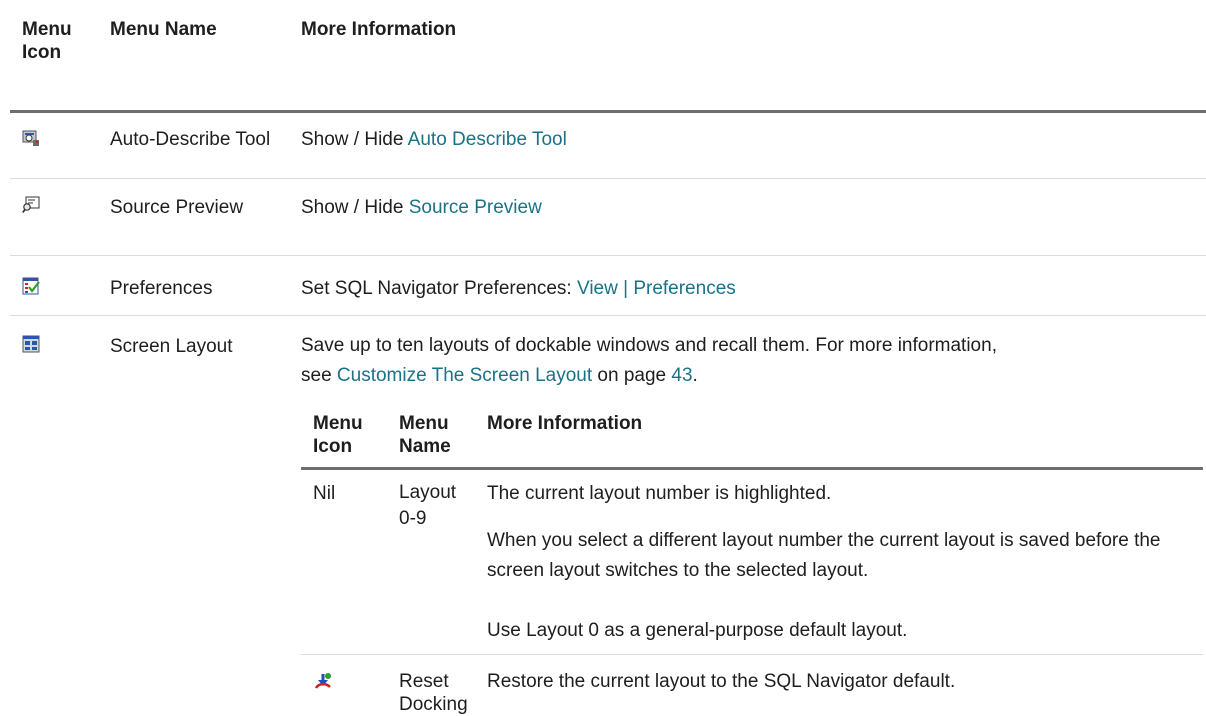 The image size is (1206, 716). I want to click on more-info-auto-describe: Show / Hide Auto Describe Tool, so click(434, 139).